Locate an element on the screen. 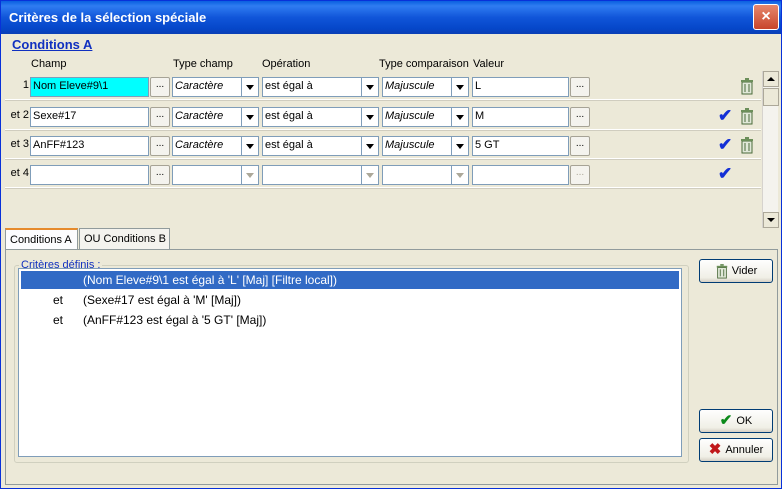 This screenshot has width=782, height=489. champ-input is located at coordinates (89, 175).